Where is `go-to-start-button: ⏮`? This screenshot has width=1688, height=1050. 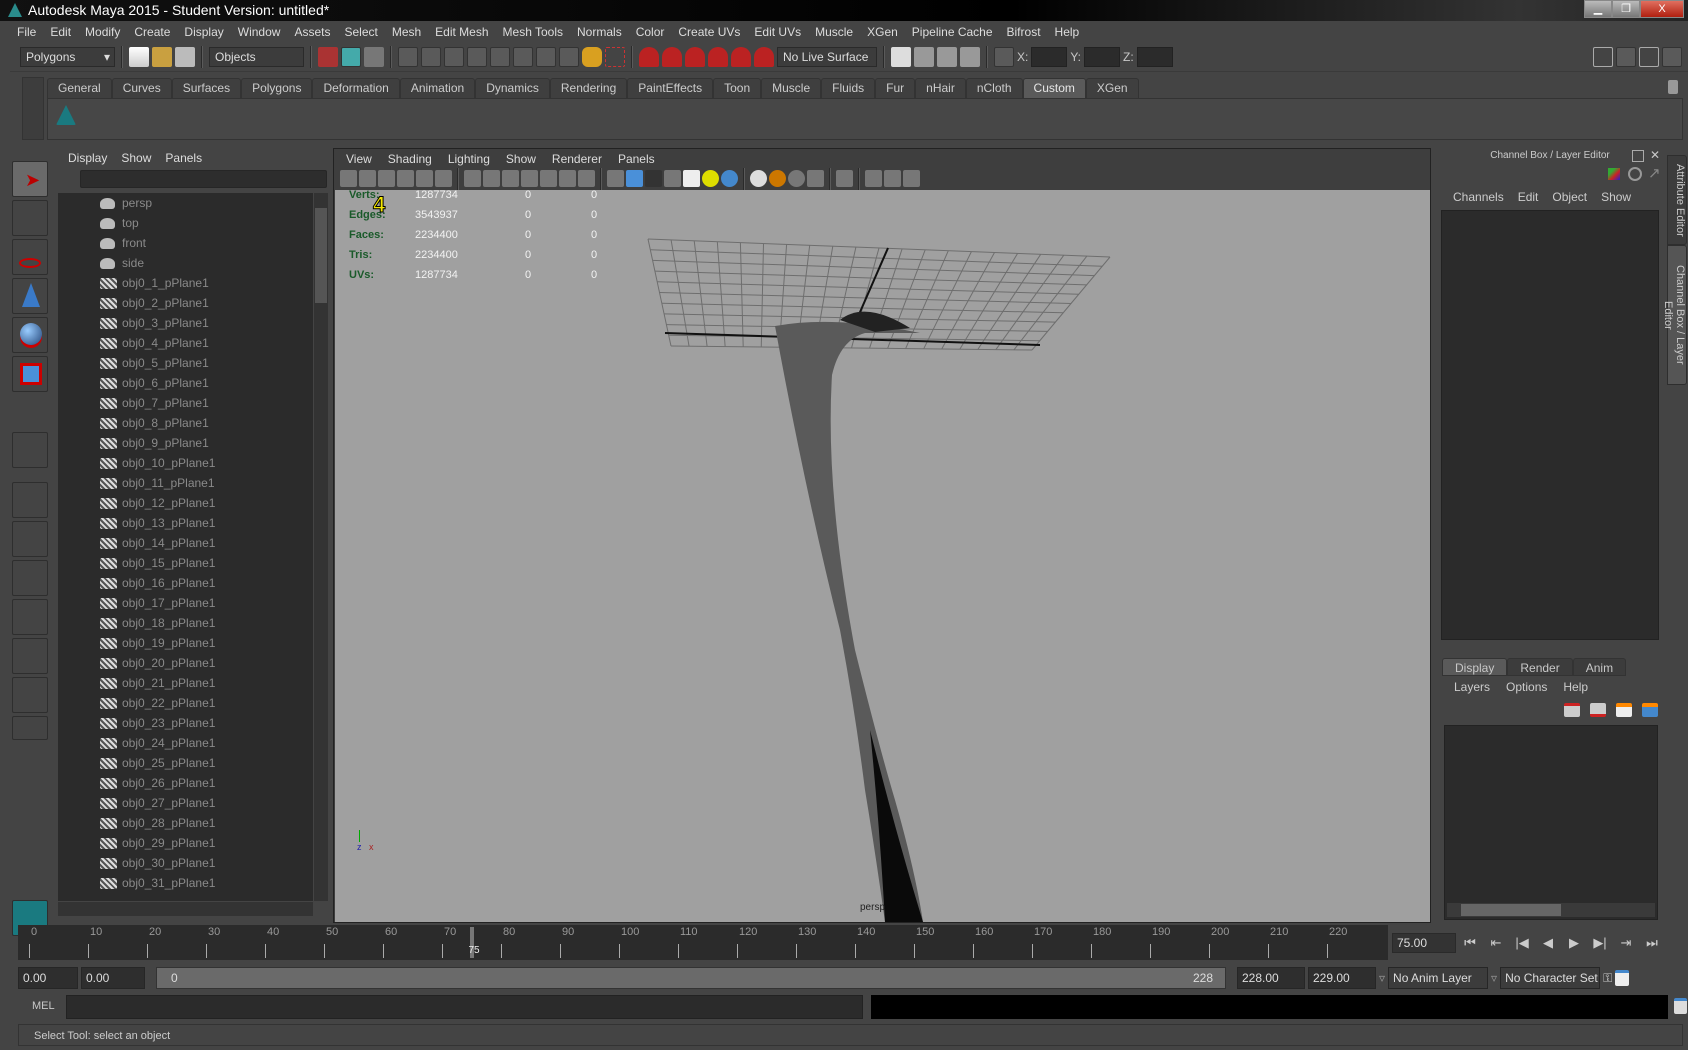 go-to-start-button: ⏮ is located at coordinates (1470, 943).